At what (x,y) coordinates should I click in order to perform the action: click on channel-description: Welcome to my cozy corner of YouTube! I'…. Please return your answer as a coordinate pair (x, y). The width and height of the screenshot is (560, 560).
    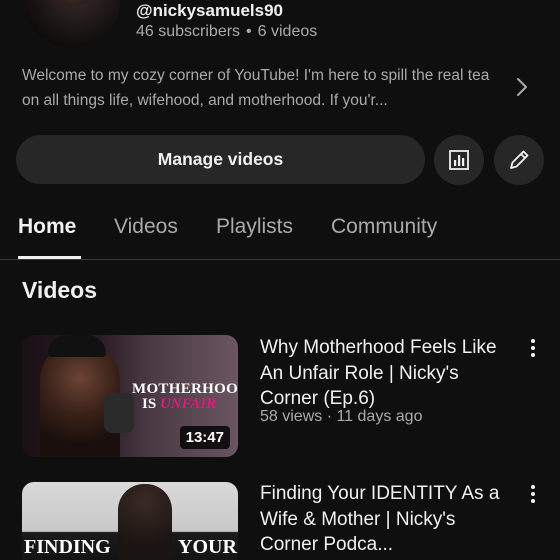
    Looking at the image, I should click on (262, 88).